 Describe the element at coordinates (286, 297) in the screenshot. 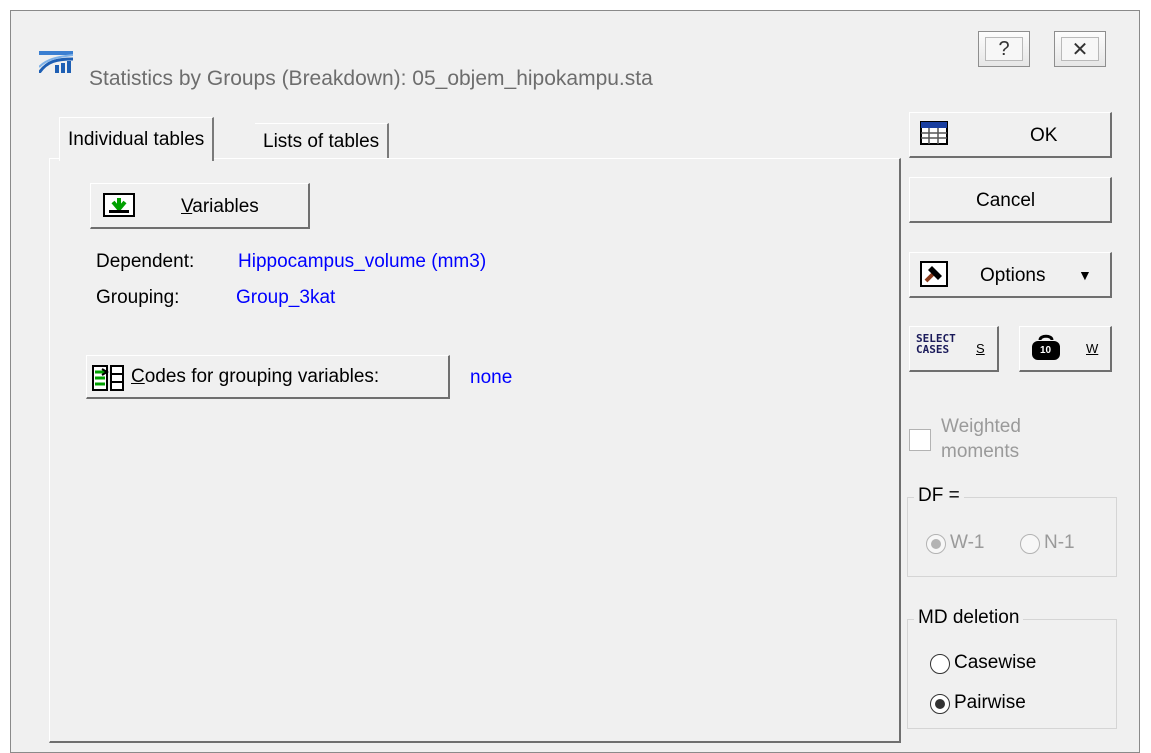

I see `grouping-value: Group_3kat` at that location.